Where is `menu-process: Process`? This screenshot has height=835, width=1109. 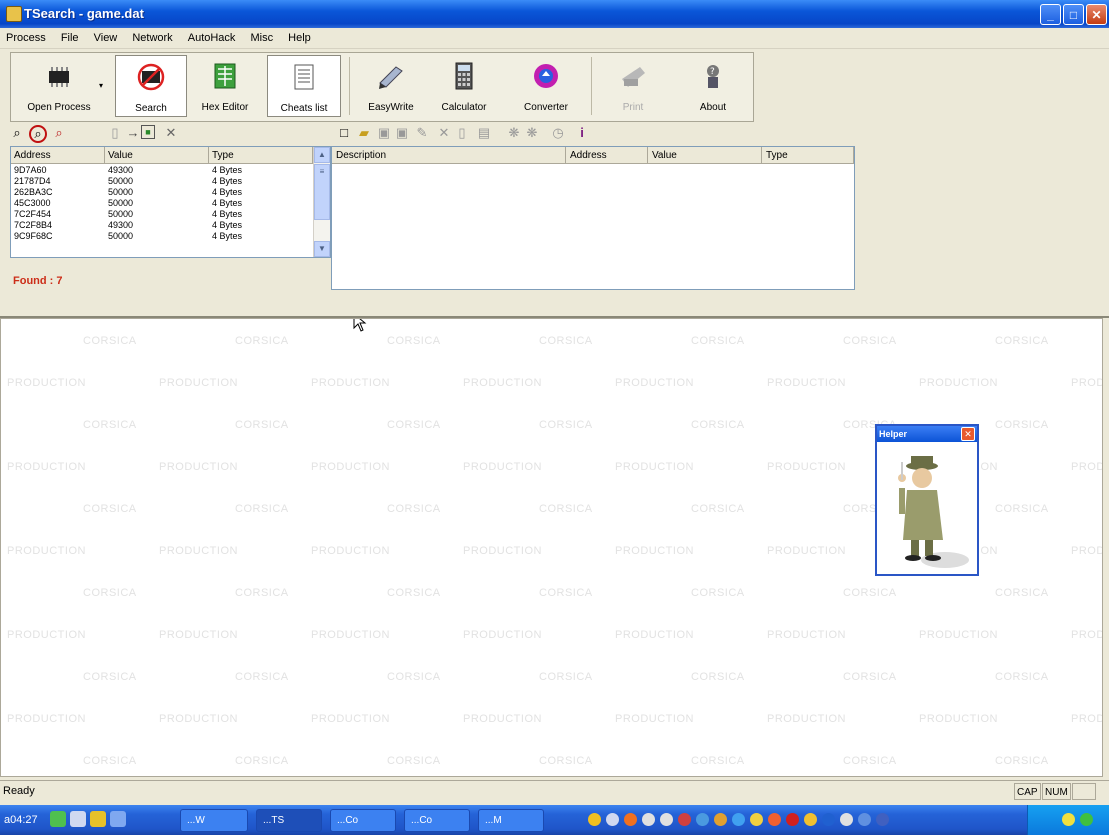 menu-process: Process is located at coordinates (26, 38).